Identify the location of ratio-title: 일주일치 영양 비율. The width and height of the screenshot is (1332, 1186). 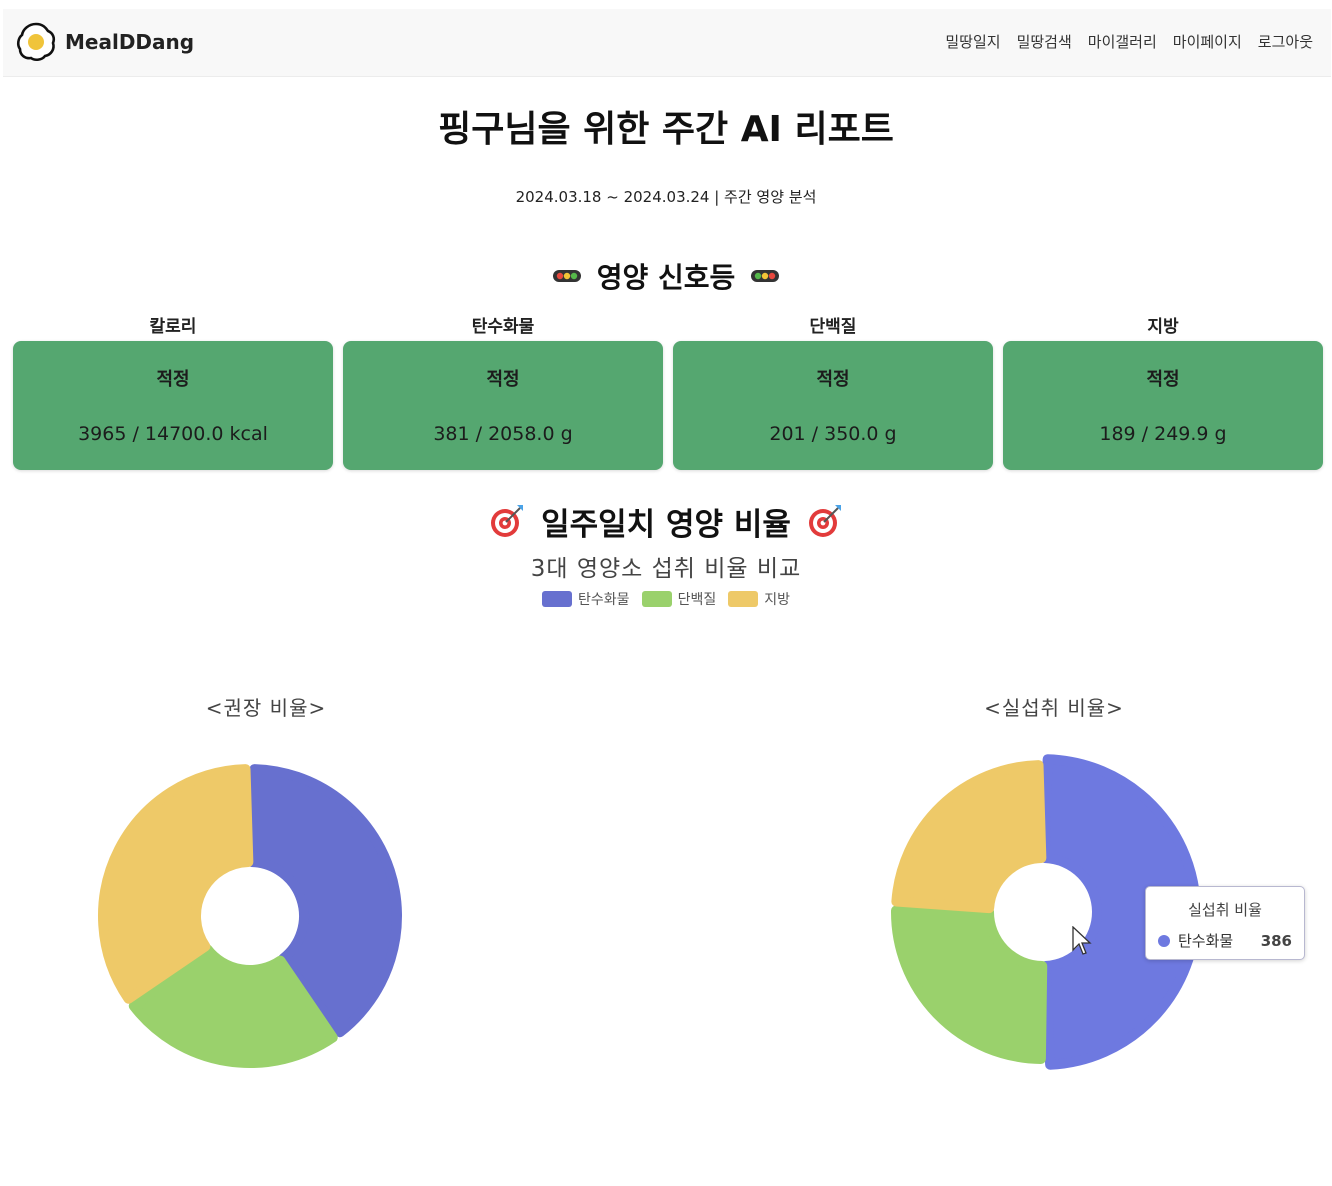
(666, 524).